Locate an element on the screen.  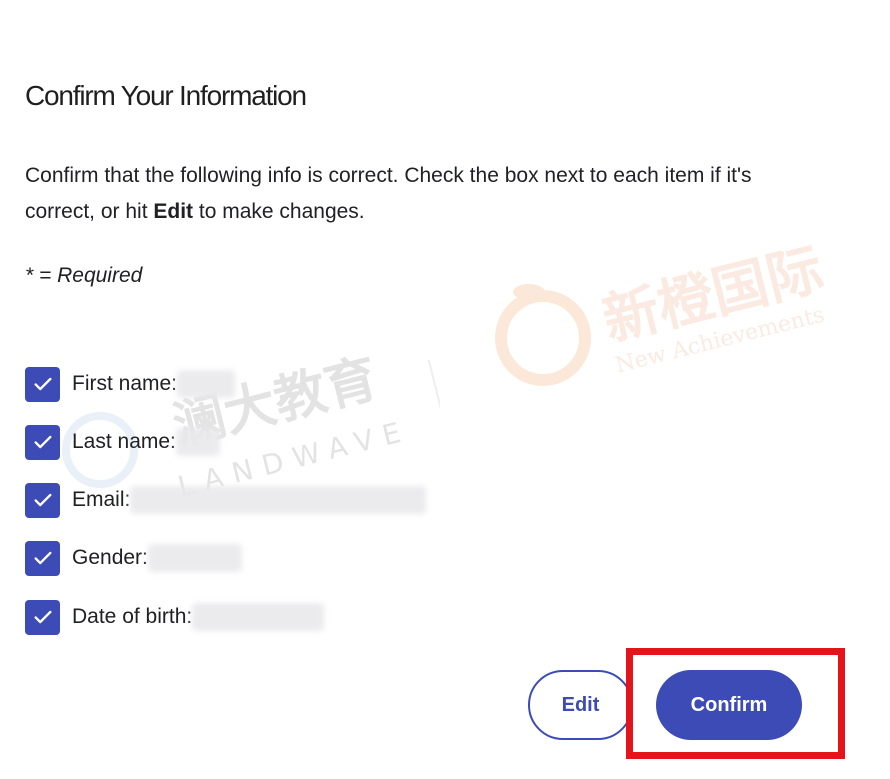
new-achievements-watermark: 新橙国际 New Achievements is located at coordinates (675, 323).